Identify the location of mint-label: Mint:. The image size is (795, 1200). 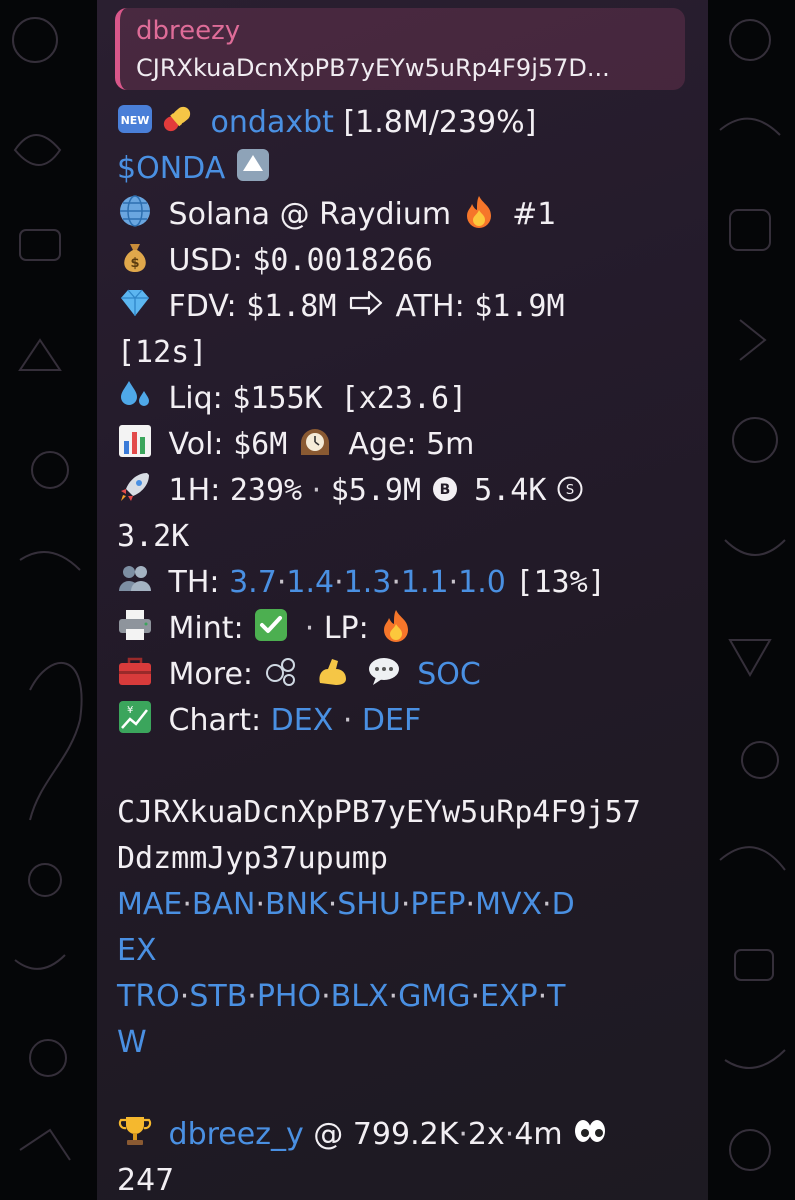
(206, 628).